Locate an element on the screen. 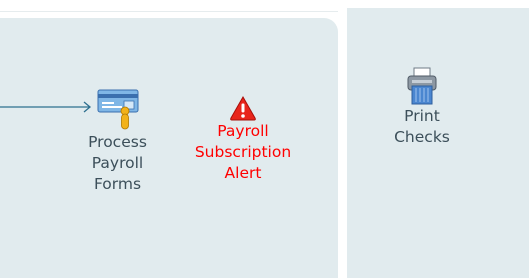 The height and width of the screenshot is (278, 529). payroll-subscription-alert-link: Payroll Subscription Alert is located at coordinates (243, 139).